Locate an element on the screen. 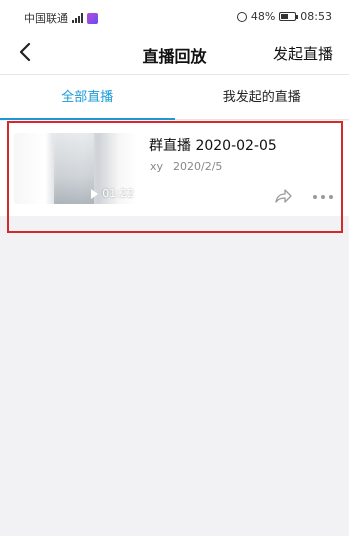 The width and height of the screenshot is (349, 536). tab-all-live: 全部直播 is located at coordinates (87, 97).